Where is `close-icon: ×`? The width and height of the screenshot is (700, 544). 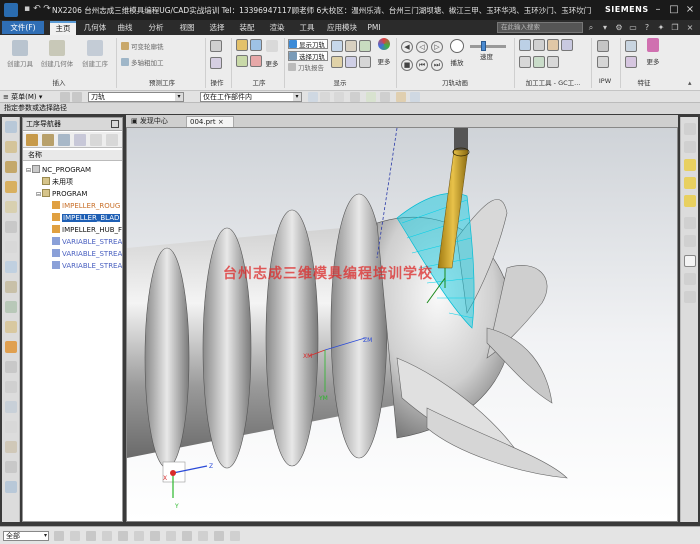 close-icon: × is located at coordinates (690, 9).